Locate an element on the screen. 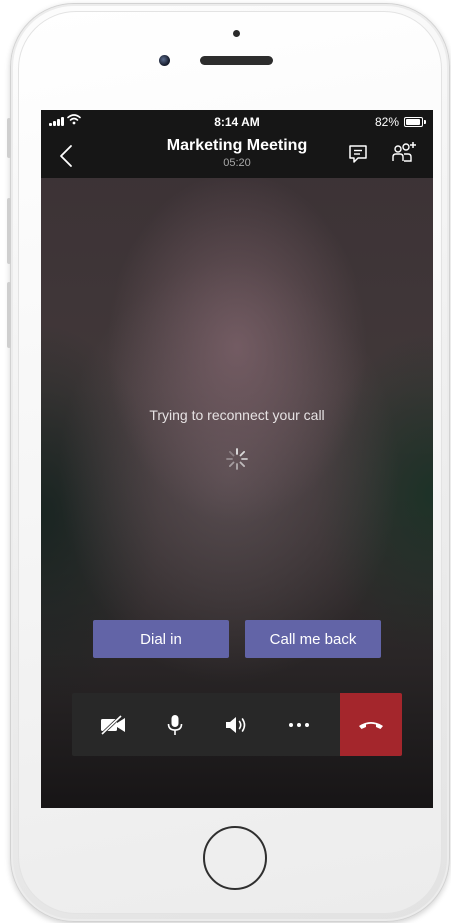 The height and width of the screenshot is (923, 451). call-duration: 05:20 is located at coordinates (237, 163).